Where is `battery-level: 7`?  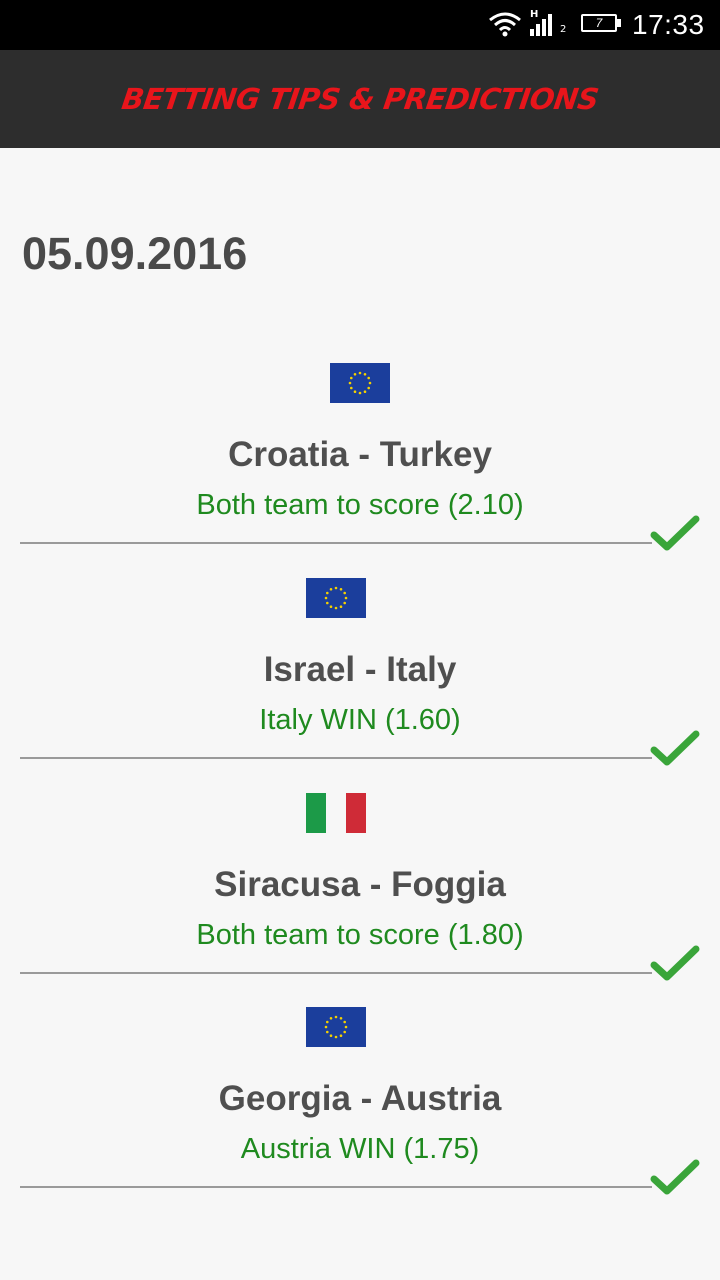
battery-level: 7 is located at coordinates (599, 23).